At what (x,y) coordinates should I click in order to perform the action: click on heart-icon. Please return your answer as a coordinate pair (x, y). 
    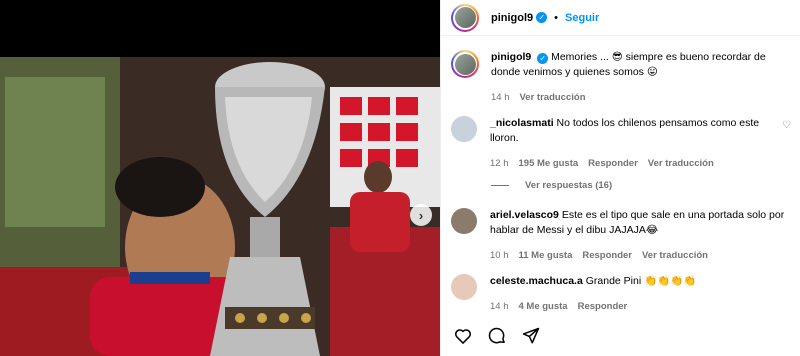
    Looking at the image, I should click on (463, 336).